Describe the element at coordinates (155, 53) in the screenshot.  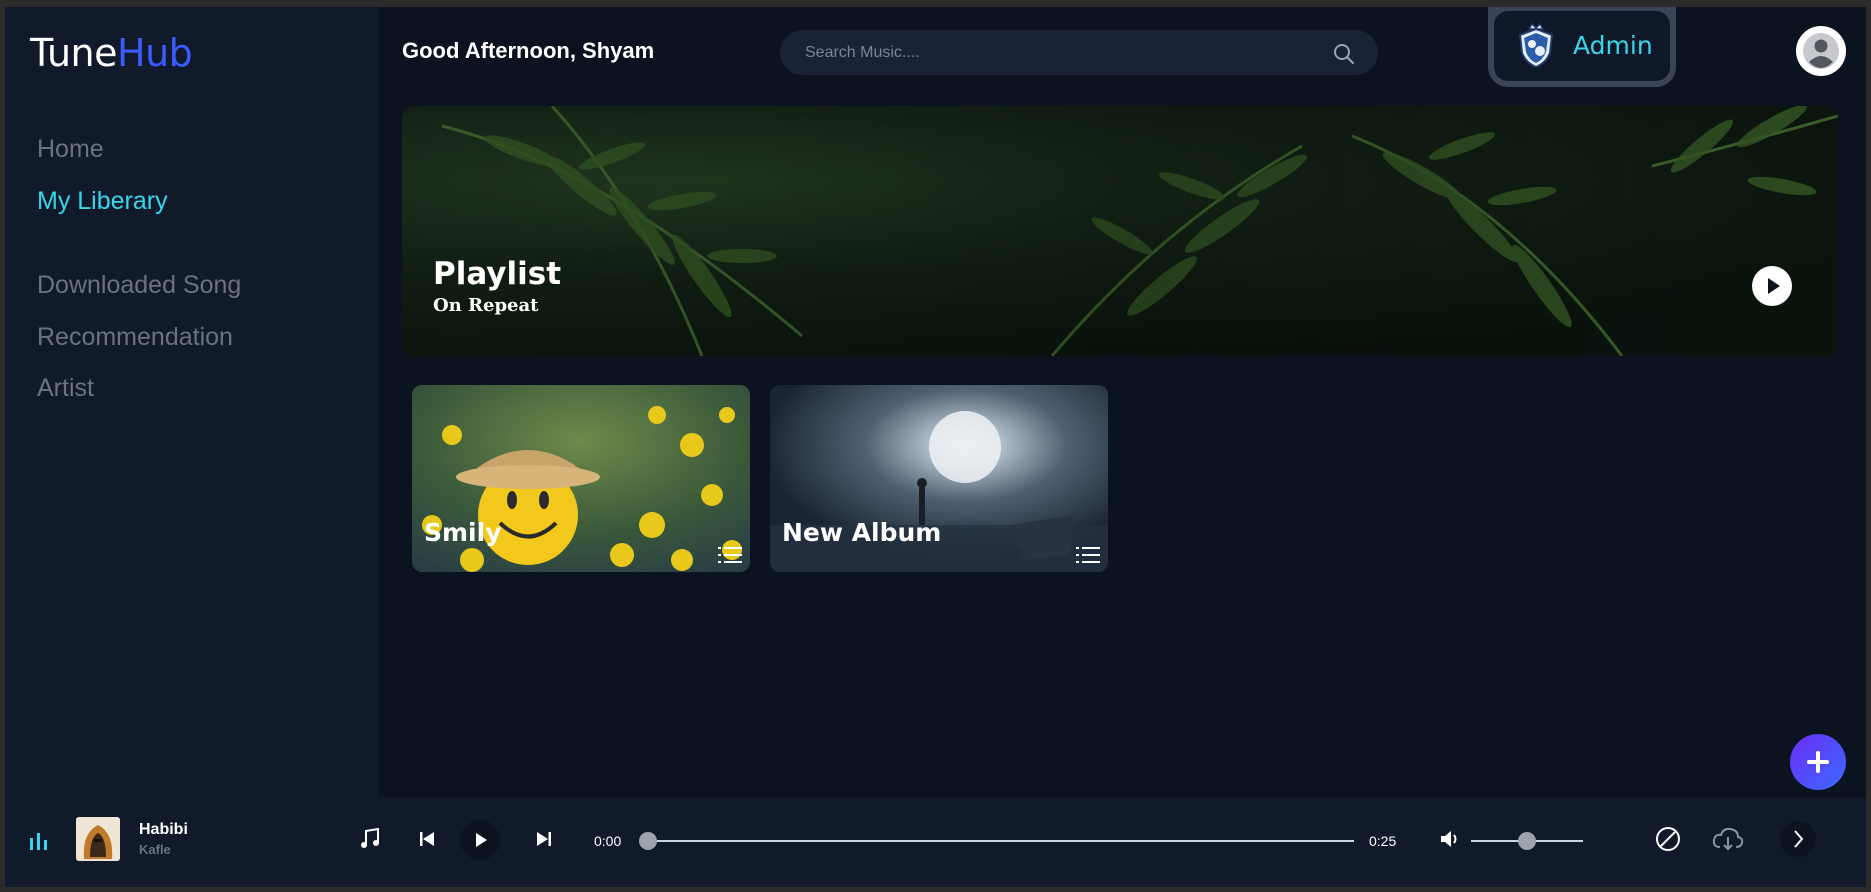
I see `logo-part-hub: Hub` at that location.